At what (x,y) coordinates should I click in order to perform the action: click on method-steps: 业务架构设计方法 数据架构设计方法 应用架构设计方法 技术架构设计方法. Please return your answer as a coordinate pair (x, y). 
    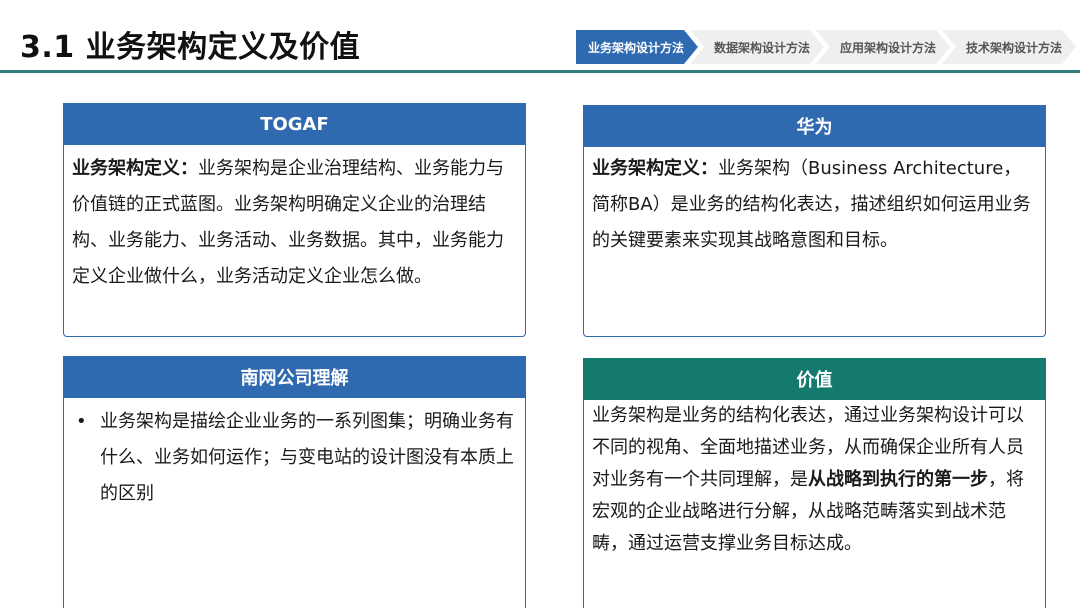
    Looking at the image, I should click on (826, 47).